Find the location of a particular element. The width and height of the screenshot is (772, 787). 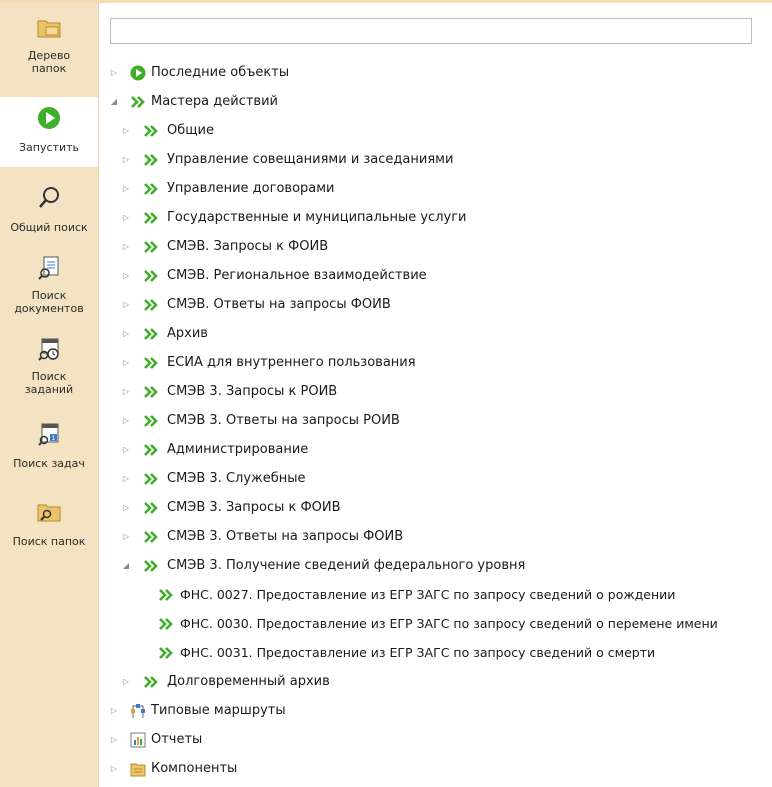

tree-item-label: СМЭВ 3. Запросы к ФОИВ is located at coordinates (254, 507).